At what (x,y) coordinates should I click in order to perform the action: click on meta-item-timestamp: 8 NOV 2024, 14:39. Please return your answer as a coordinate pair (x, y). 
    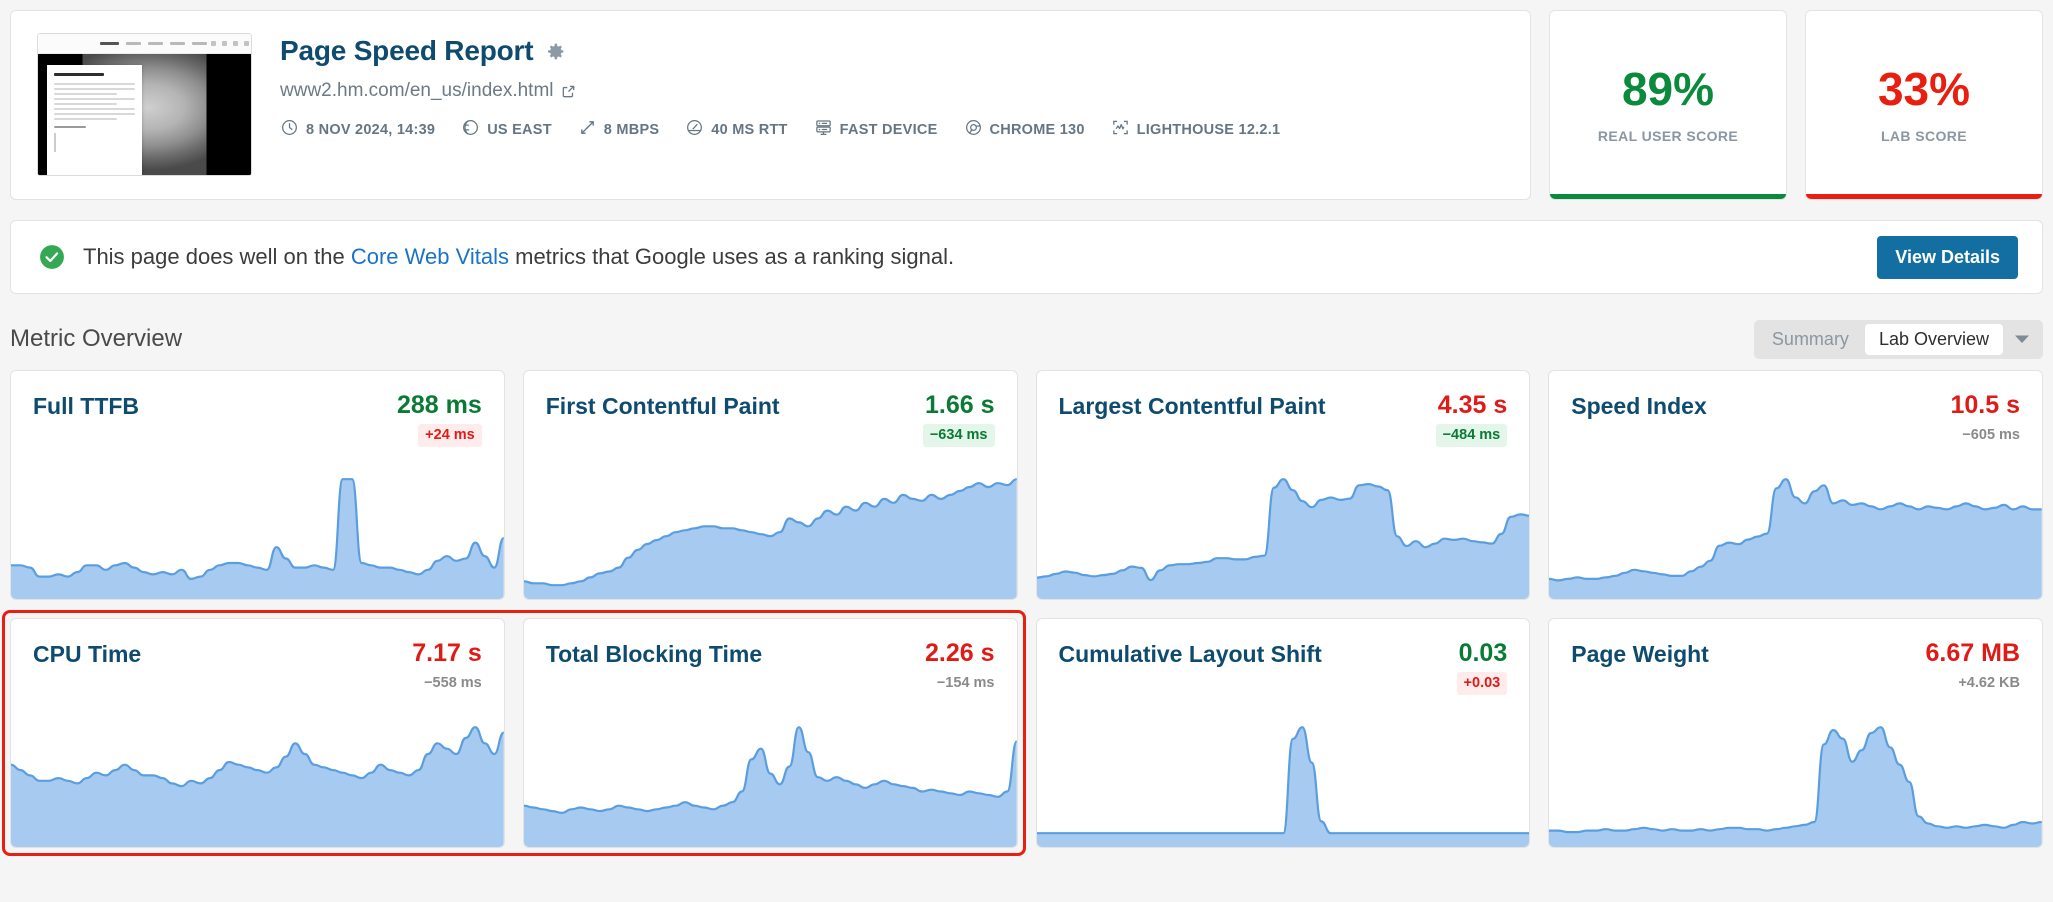
    Looking at the image, I should click on (357, 129).